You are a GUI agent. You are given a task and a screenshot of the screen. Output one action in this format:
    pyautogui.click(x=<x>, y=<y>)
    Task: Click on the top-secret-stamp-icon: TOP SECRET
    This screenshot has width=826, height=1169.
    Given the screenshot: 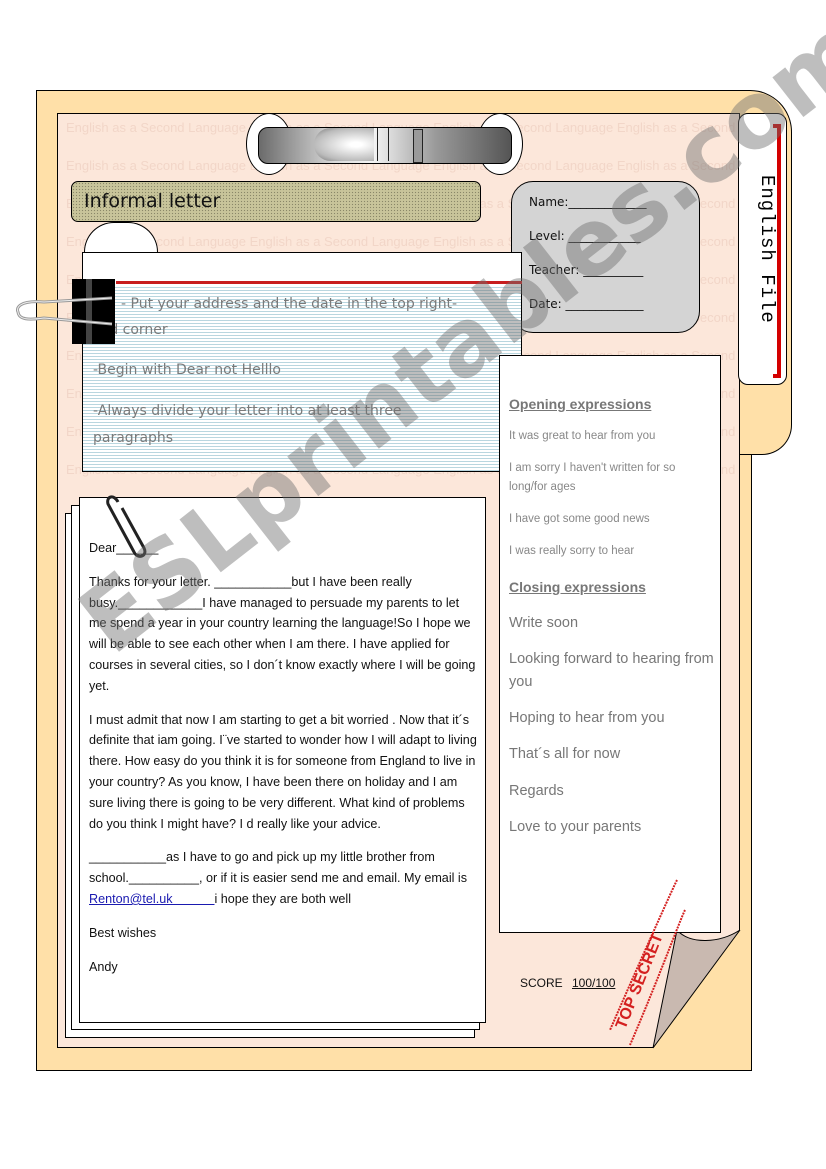 What is the action you would take?
    pyautogui.click(x=647, y=962)
    